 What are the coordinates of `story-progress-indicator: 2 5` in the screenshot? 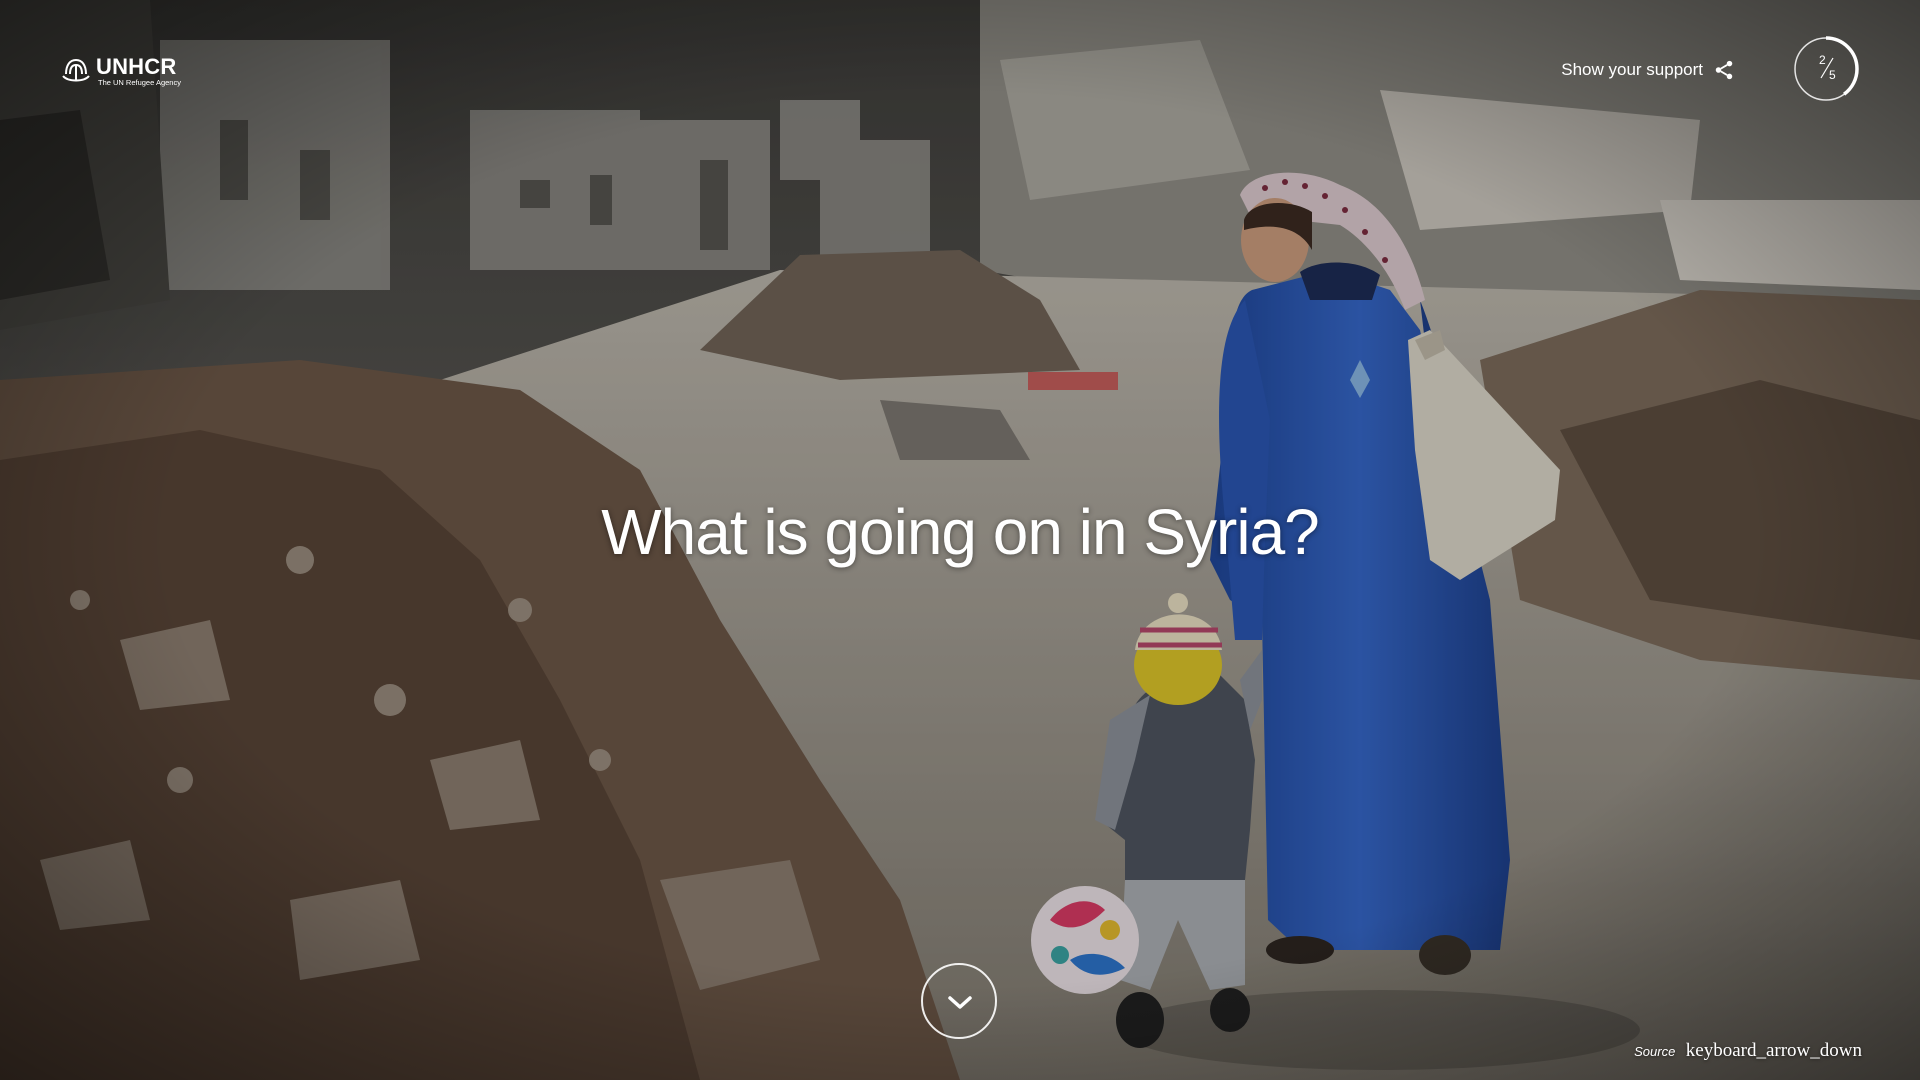 It's located at (1826, 69).